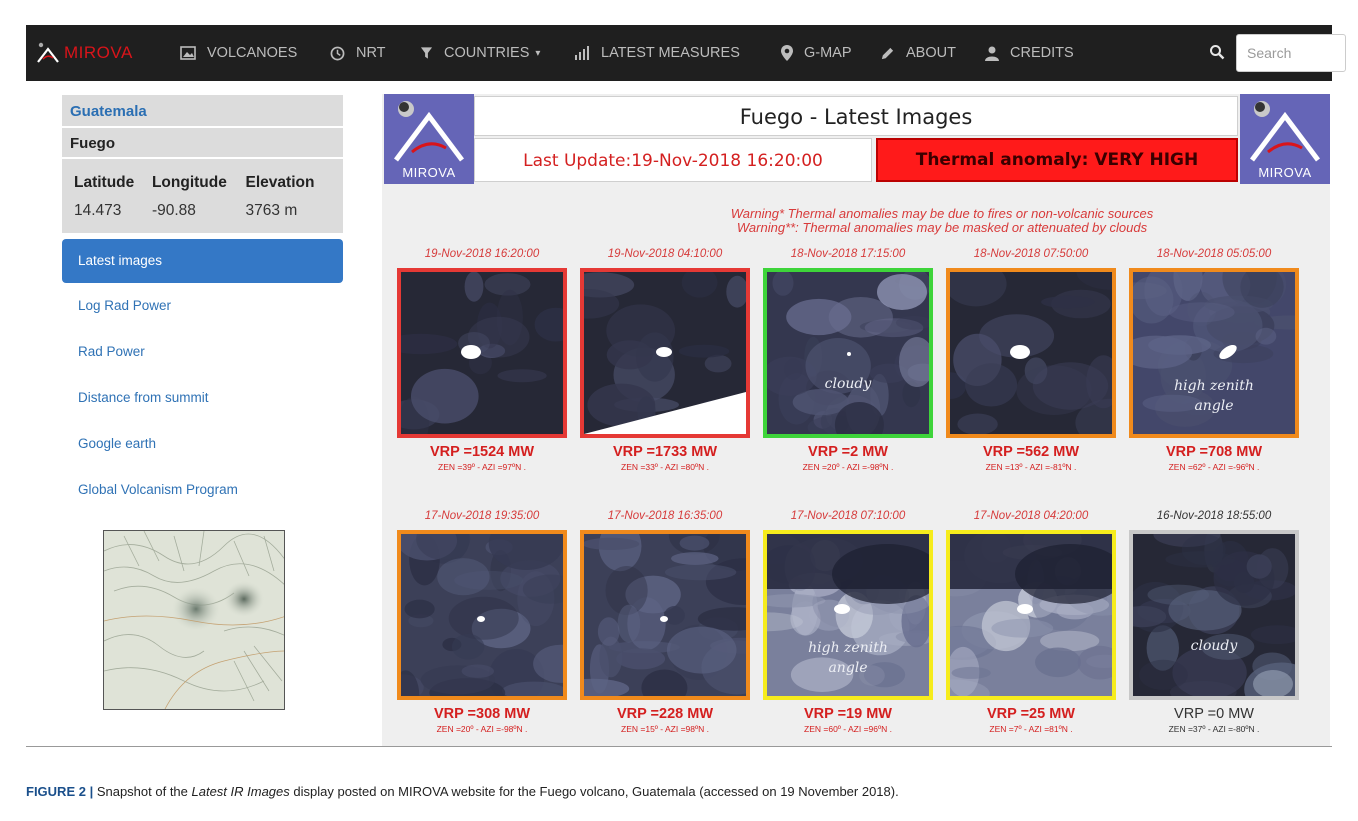 This screenshot has width=1358, height=821. I want to click on tile-vrp-value: VRP =1524 MW, so click(482, 452).